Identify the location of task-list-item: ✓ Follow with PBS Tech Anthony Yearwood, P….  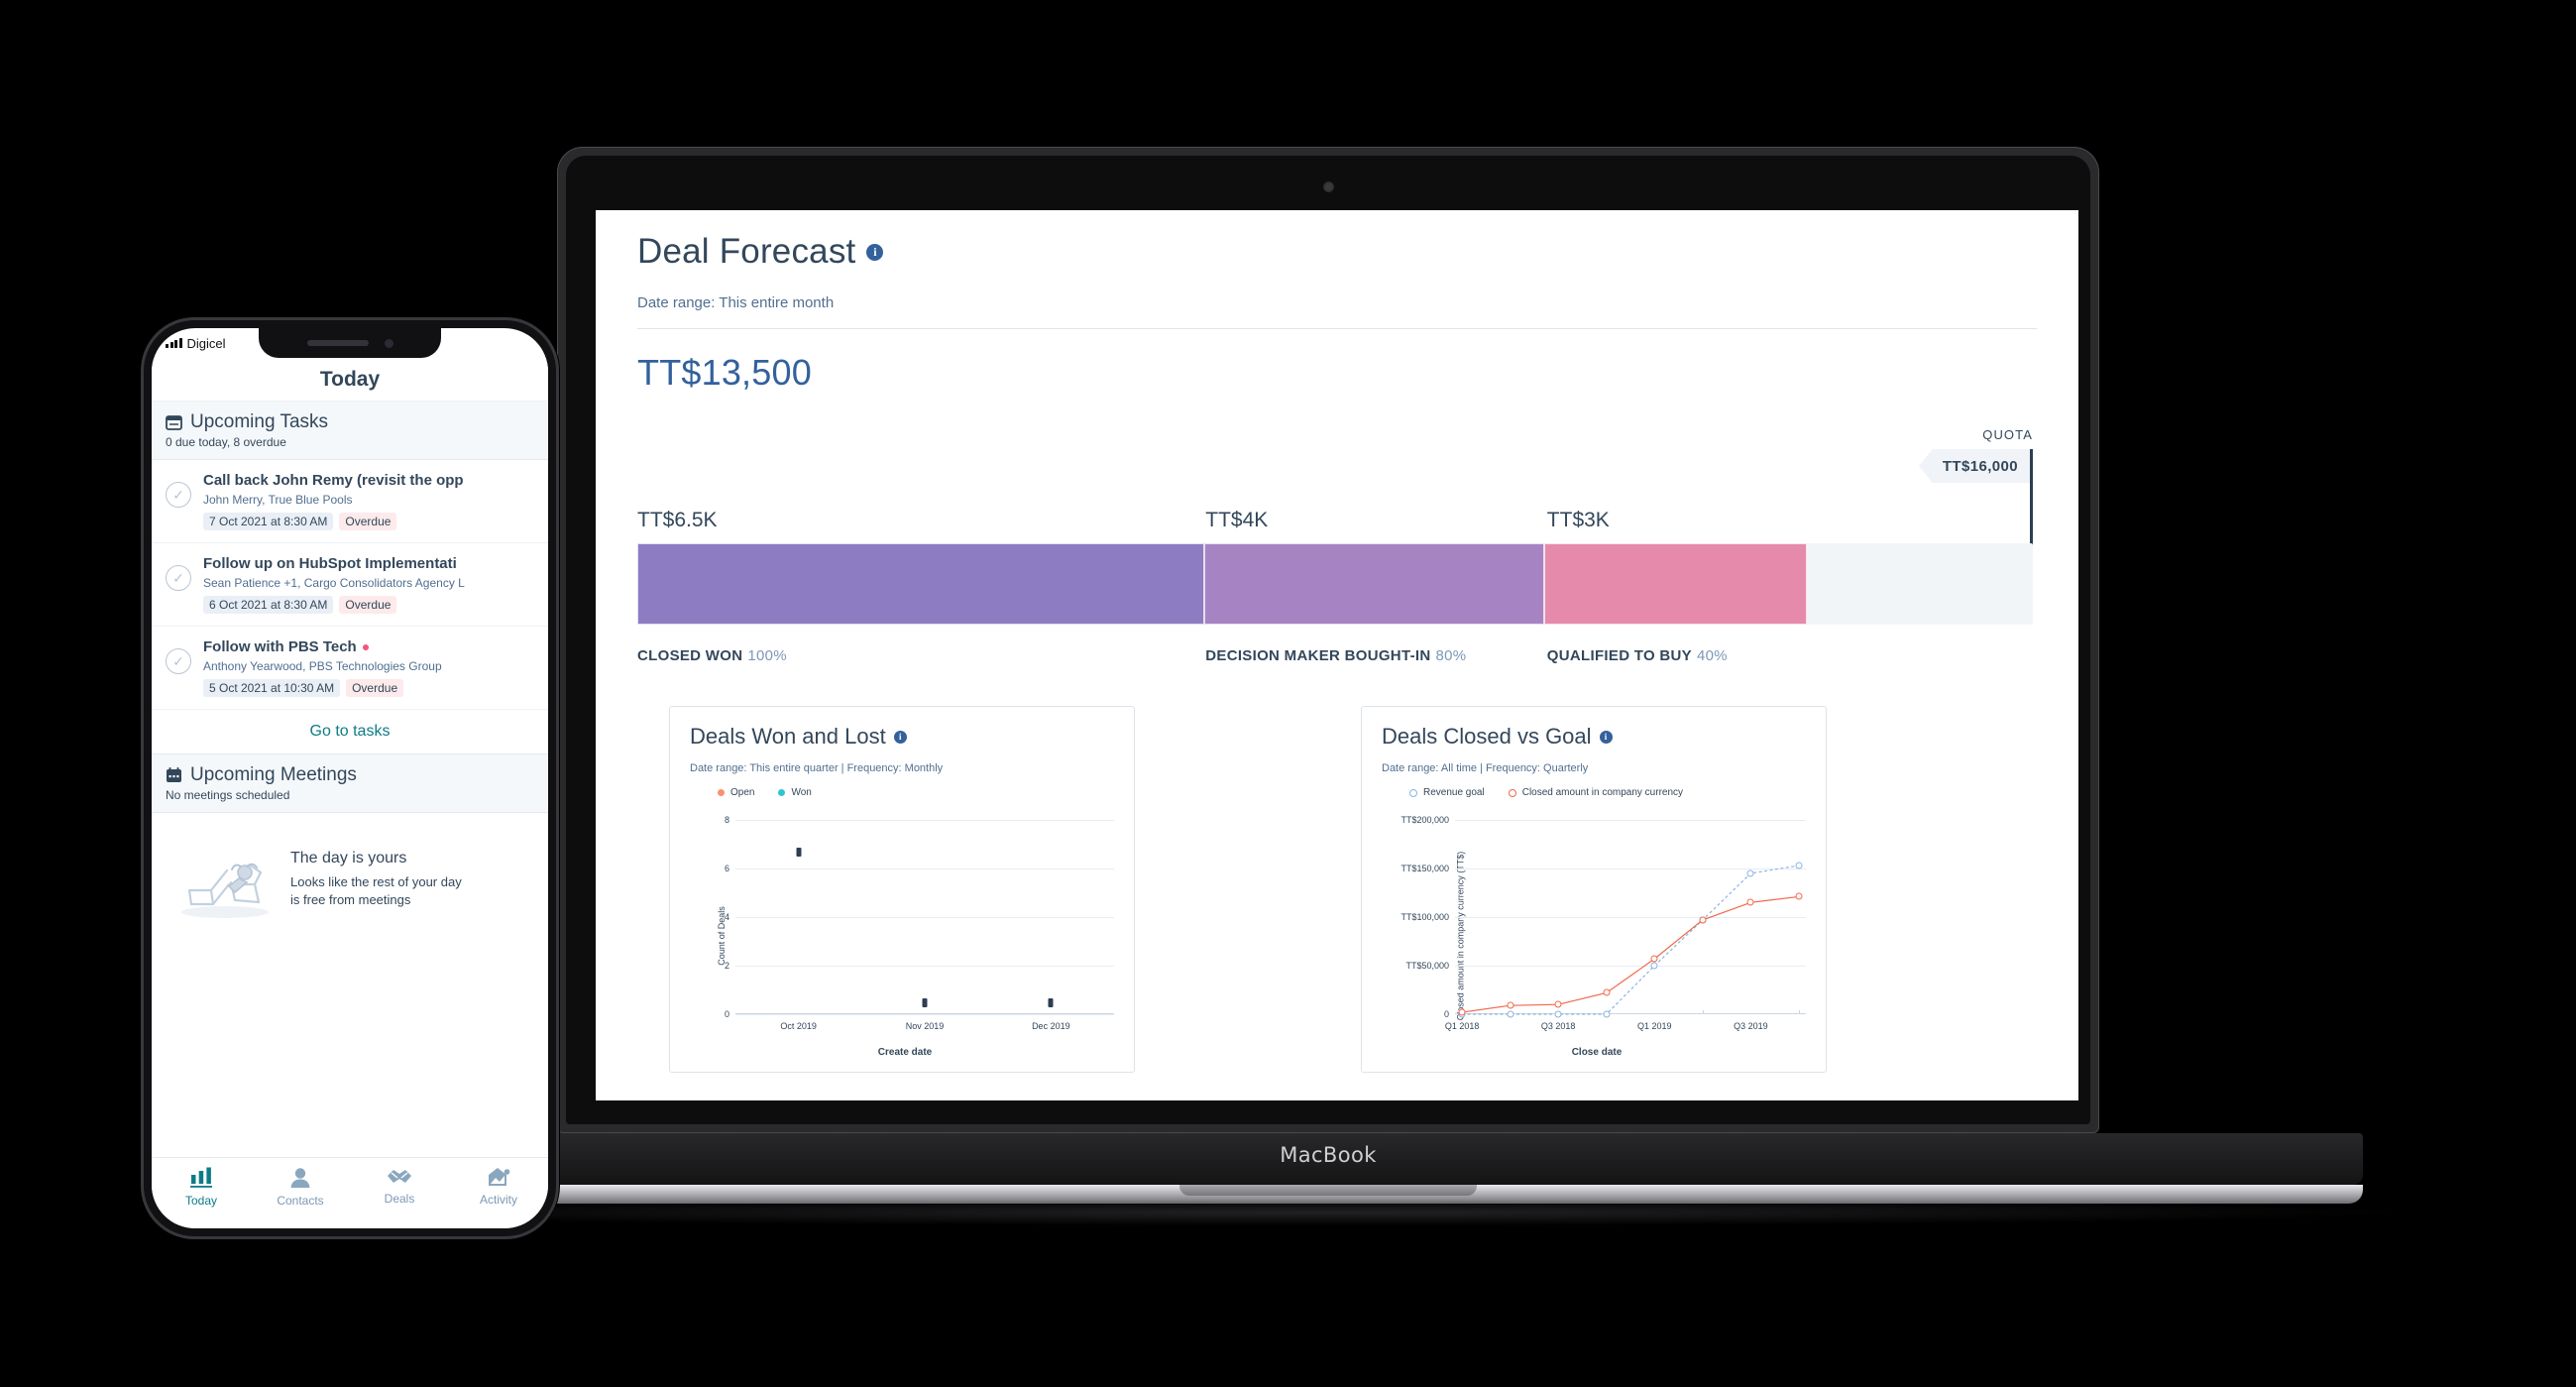
(350, 668).